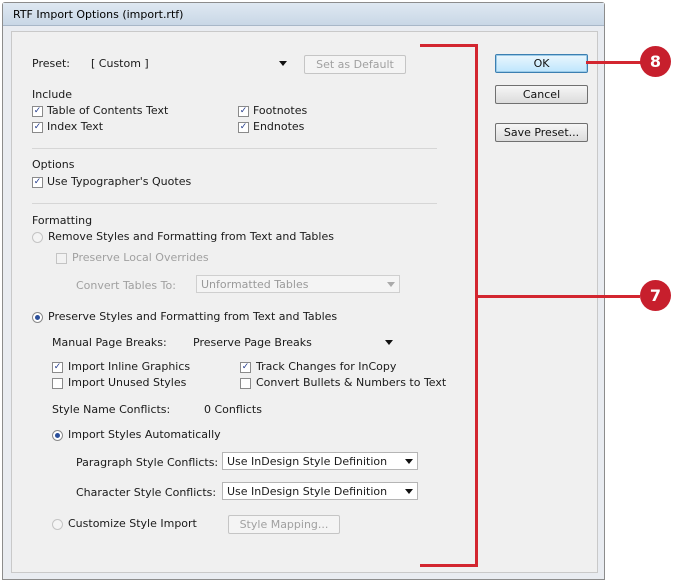 This screenshot has width=693, height=584. Describe the element at coordinates (655, 61) in the screenshot. I see `callout-badge-8: 8` at that location.